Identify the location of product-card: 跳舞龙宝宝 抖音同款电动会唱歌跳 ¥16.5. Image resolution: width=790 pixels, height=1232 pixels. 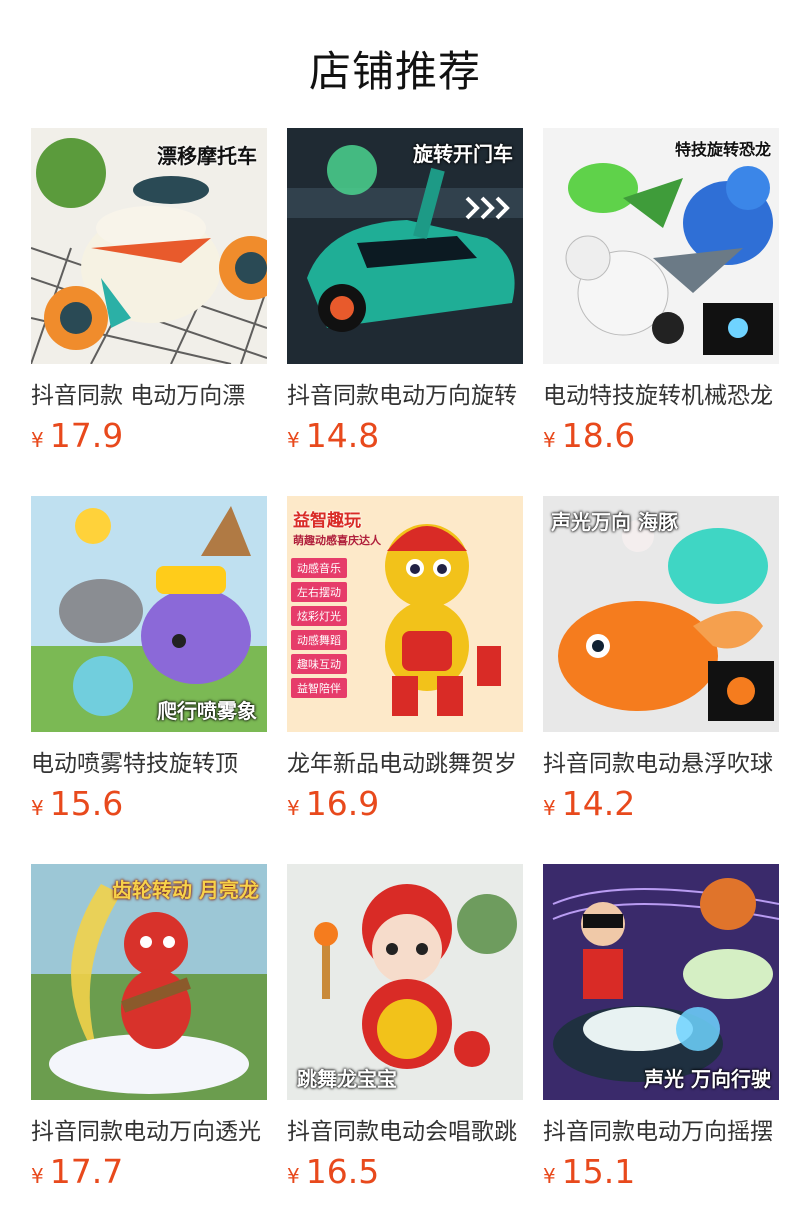
(405, 1027).